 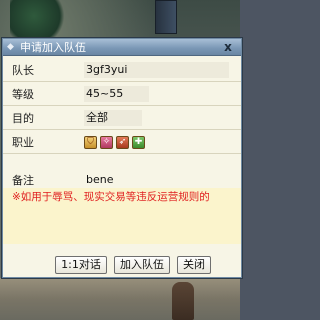 What do you see at coordinates (114, 142) in the screenshot?
I see `class-icon-group: ⛉ ✧ ➶ ✚` at bounding box center [114, 142].